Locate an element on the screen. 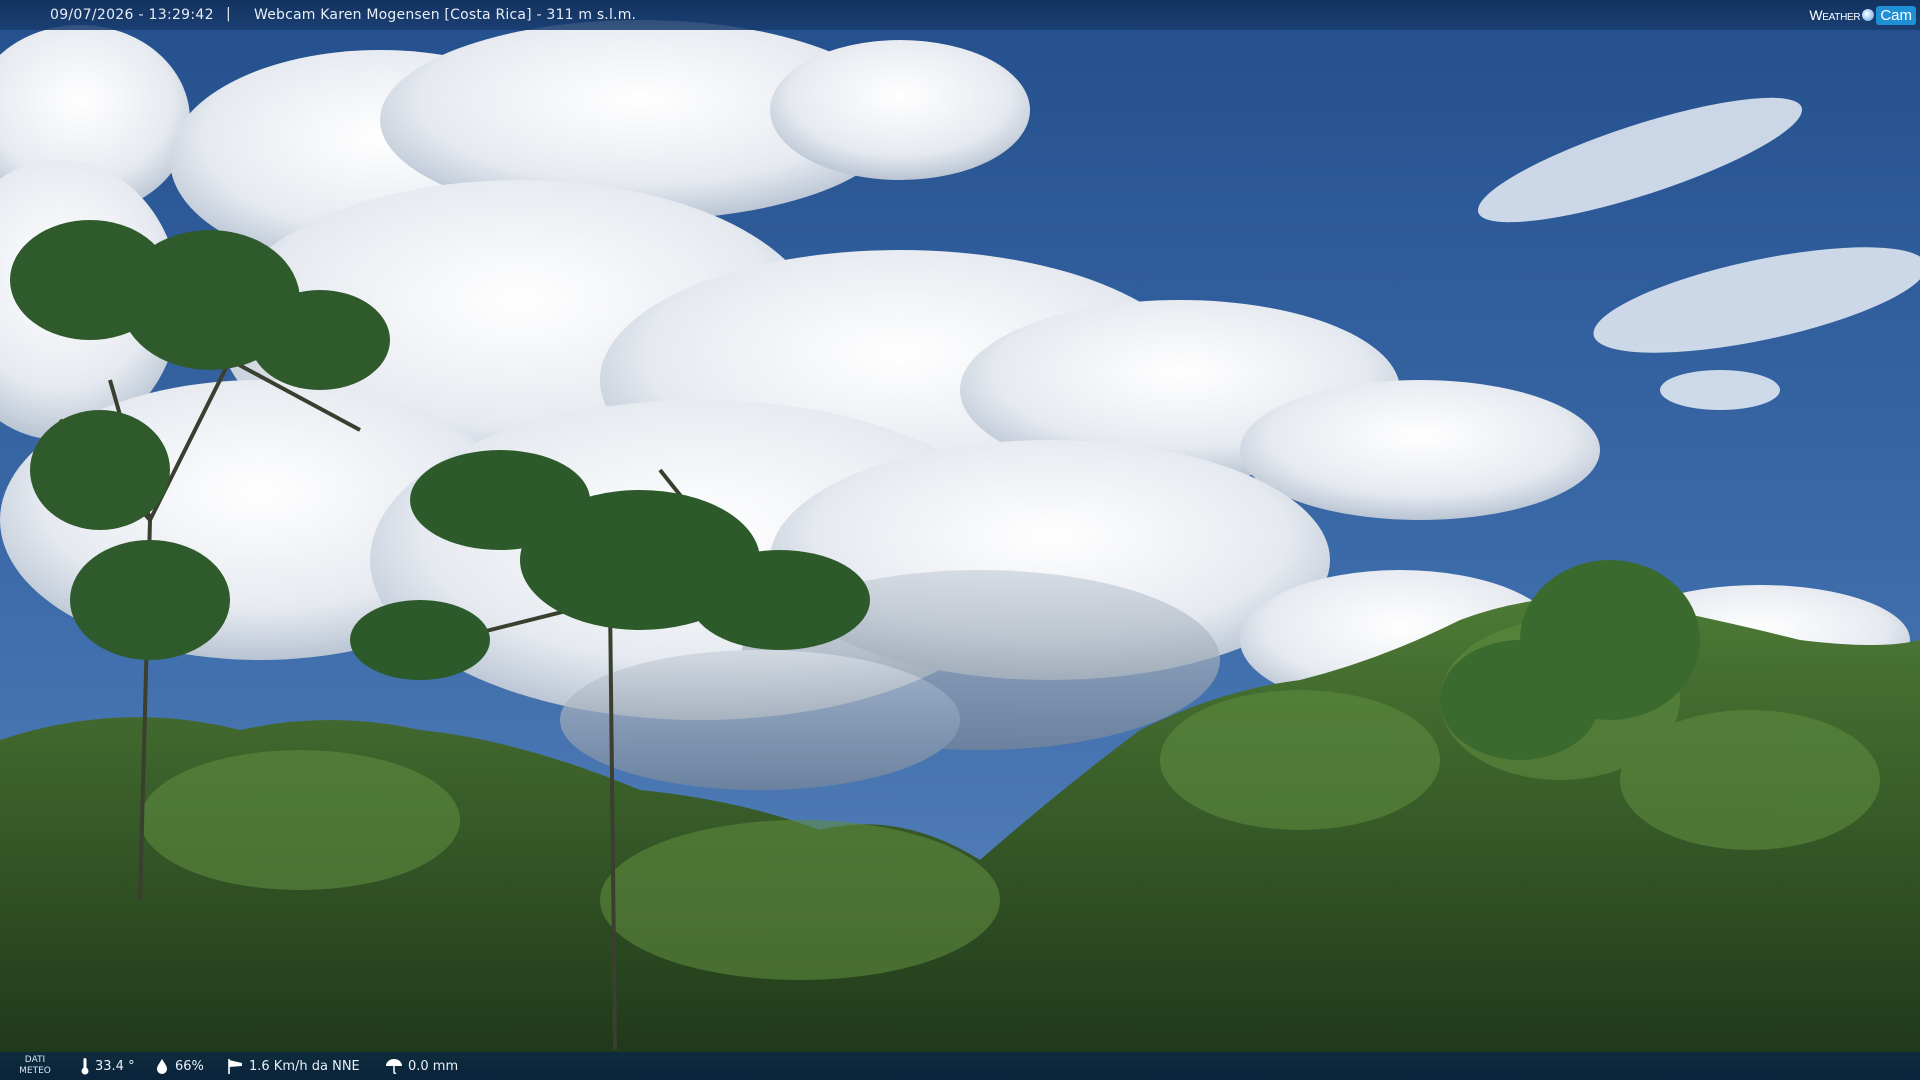  rain-value: 0.0 mm is located at coordinates (433, 1066).